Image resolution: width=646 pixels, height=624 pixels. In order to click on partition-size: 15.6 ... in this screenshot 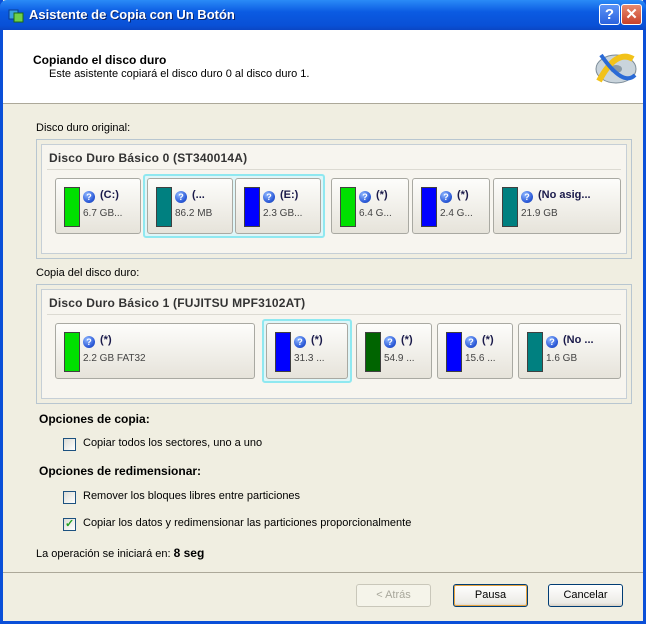, I will do `click(480, 358)`.